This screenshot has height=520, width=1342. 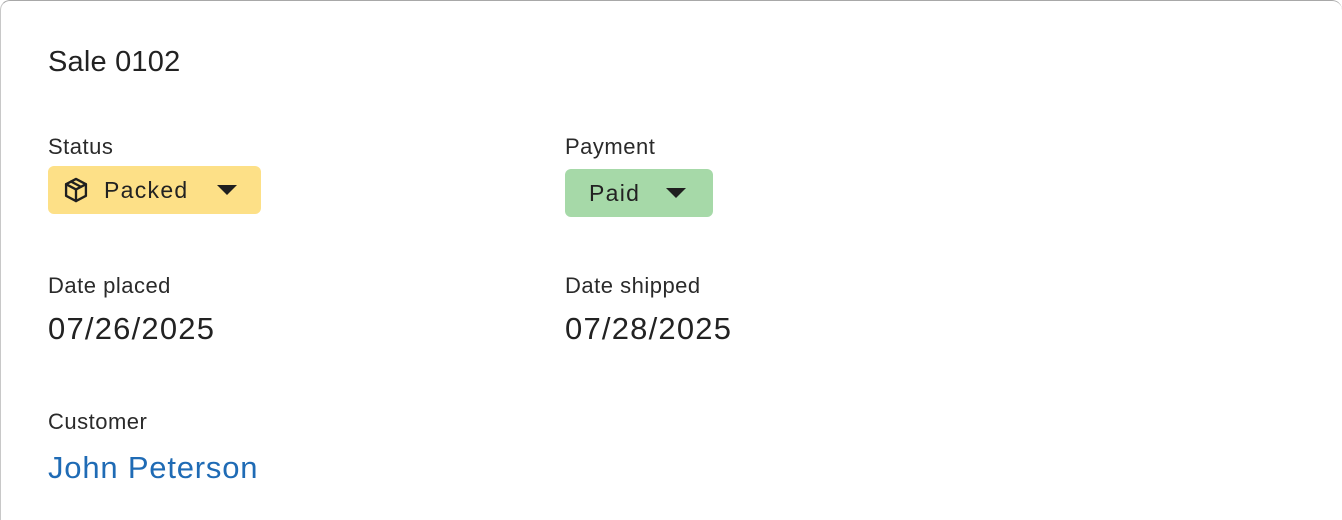 I want to click on customer-link: John Peterson, so click(x=153, y=468).